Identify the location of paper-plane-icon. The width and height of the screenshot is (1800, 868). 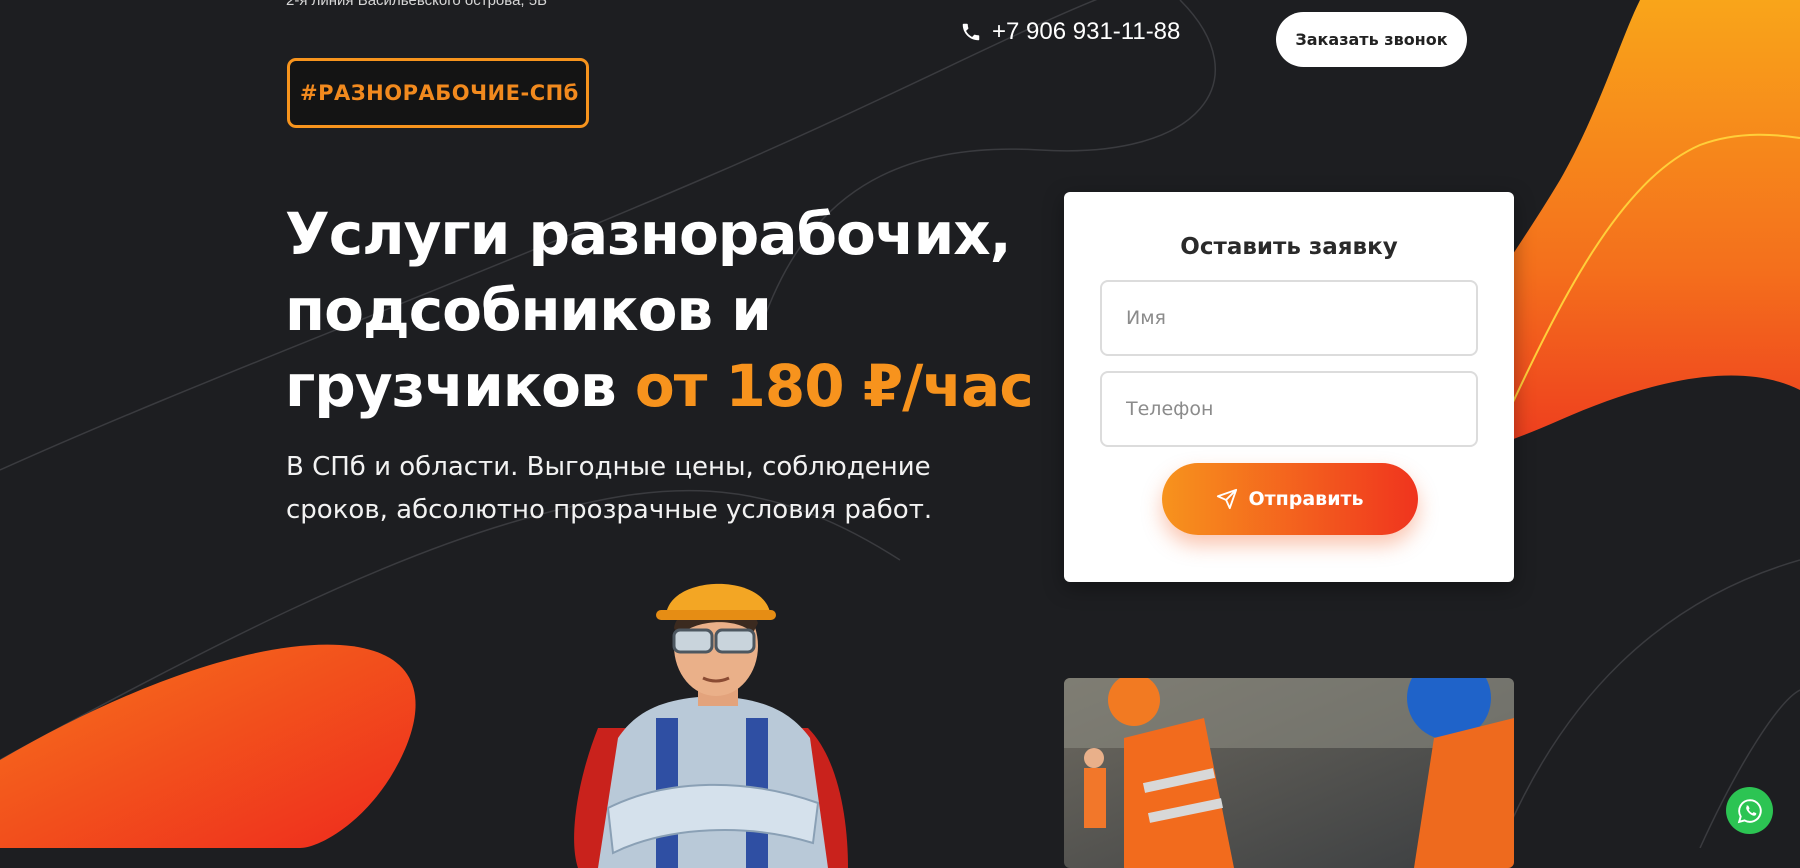
(1227, 499).